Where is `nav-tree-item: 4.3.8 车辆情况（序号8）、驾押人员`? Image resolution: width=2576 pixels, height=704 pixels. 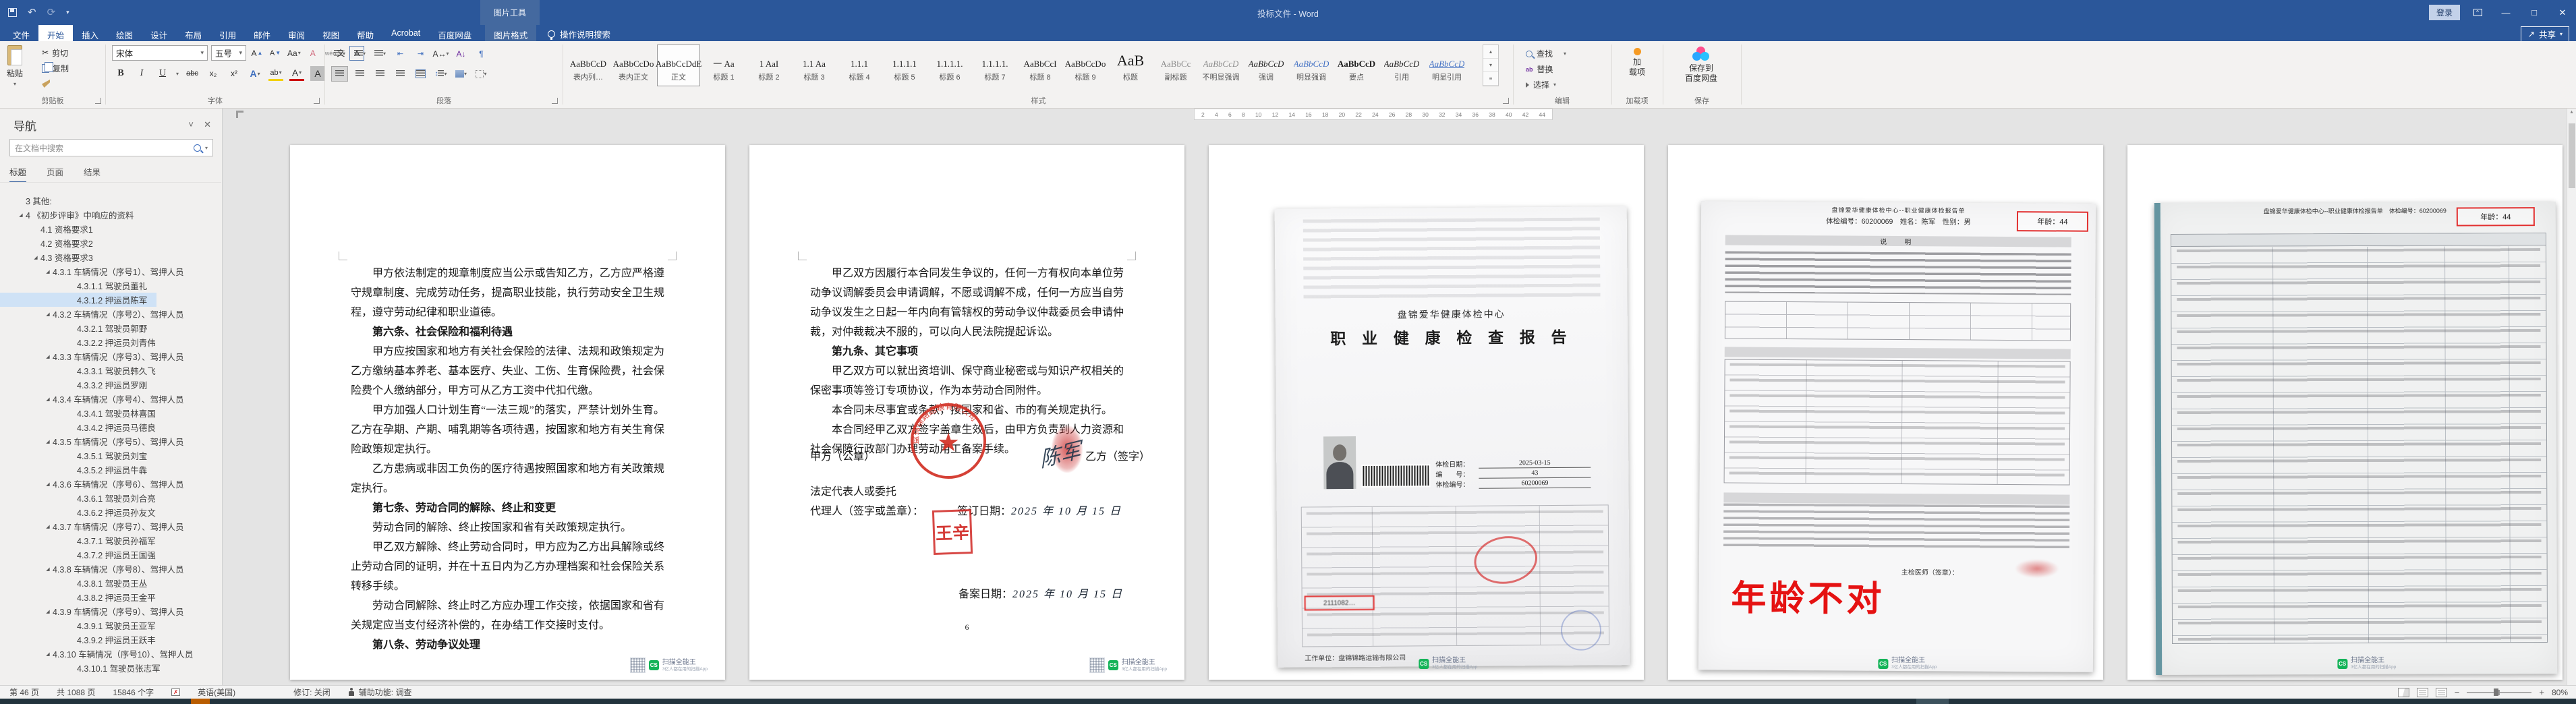
nav-tree-item: 4.3.8 车辆情况（序号8）、驾押人员 is located at coordinates (110, 569).